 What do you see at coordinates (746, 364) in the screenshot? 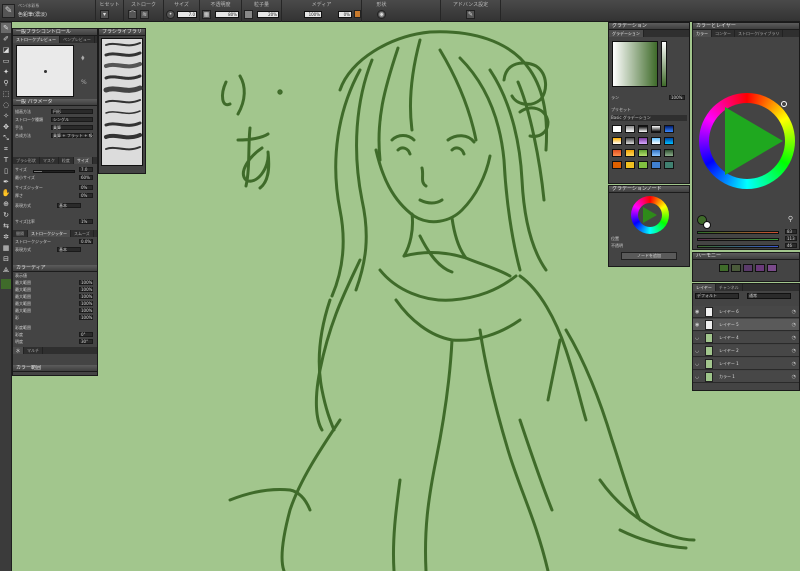
I see `layer-row: ◡ レイヤー 1 ◔` at bounding box center [746, 364].